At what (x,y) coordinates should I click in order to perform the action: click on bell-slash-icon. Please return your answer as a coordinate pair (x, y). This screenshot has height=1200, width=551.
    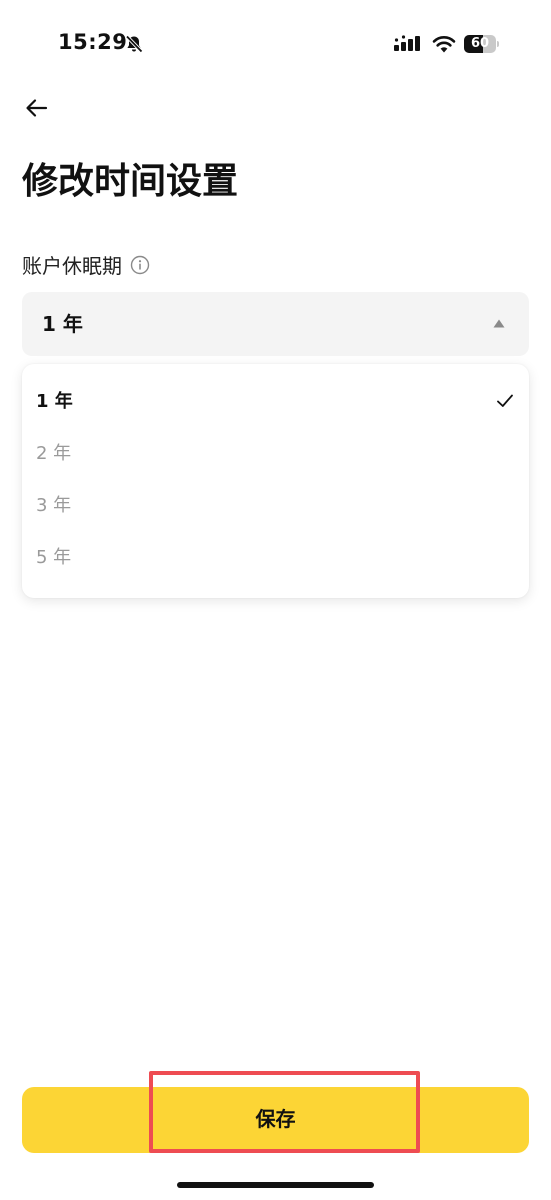
    Looking at the image, I should click on (134, 44).